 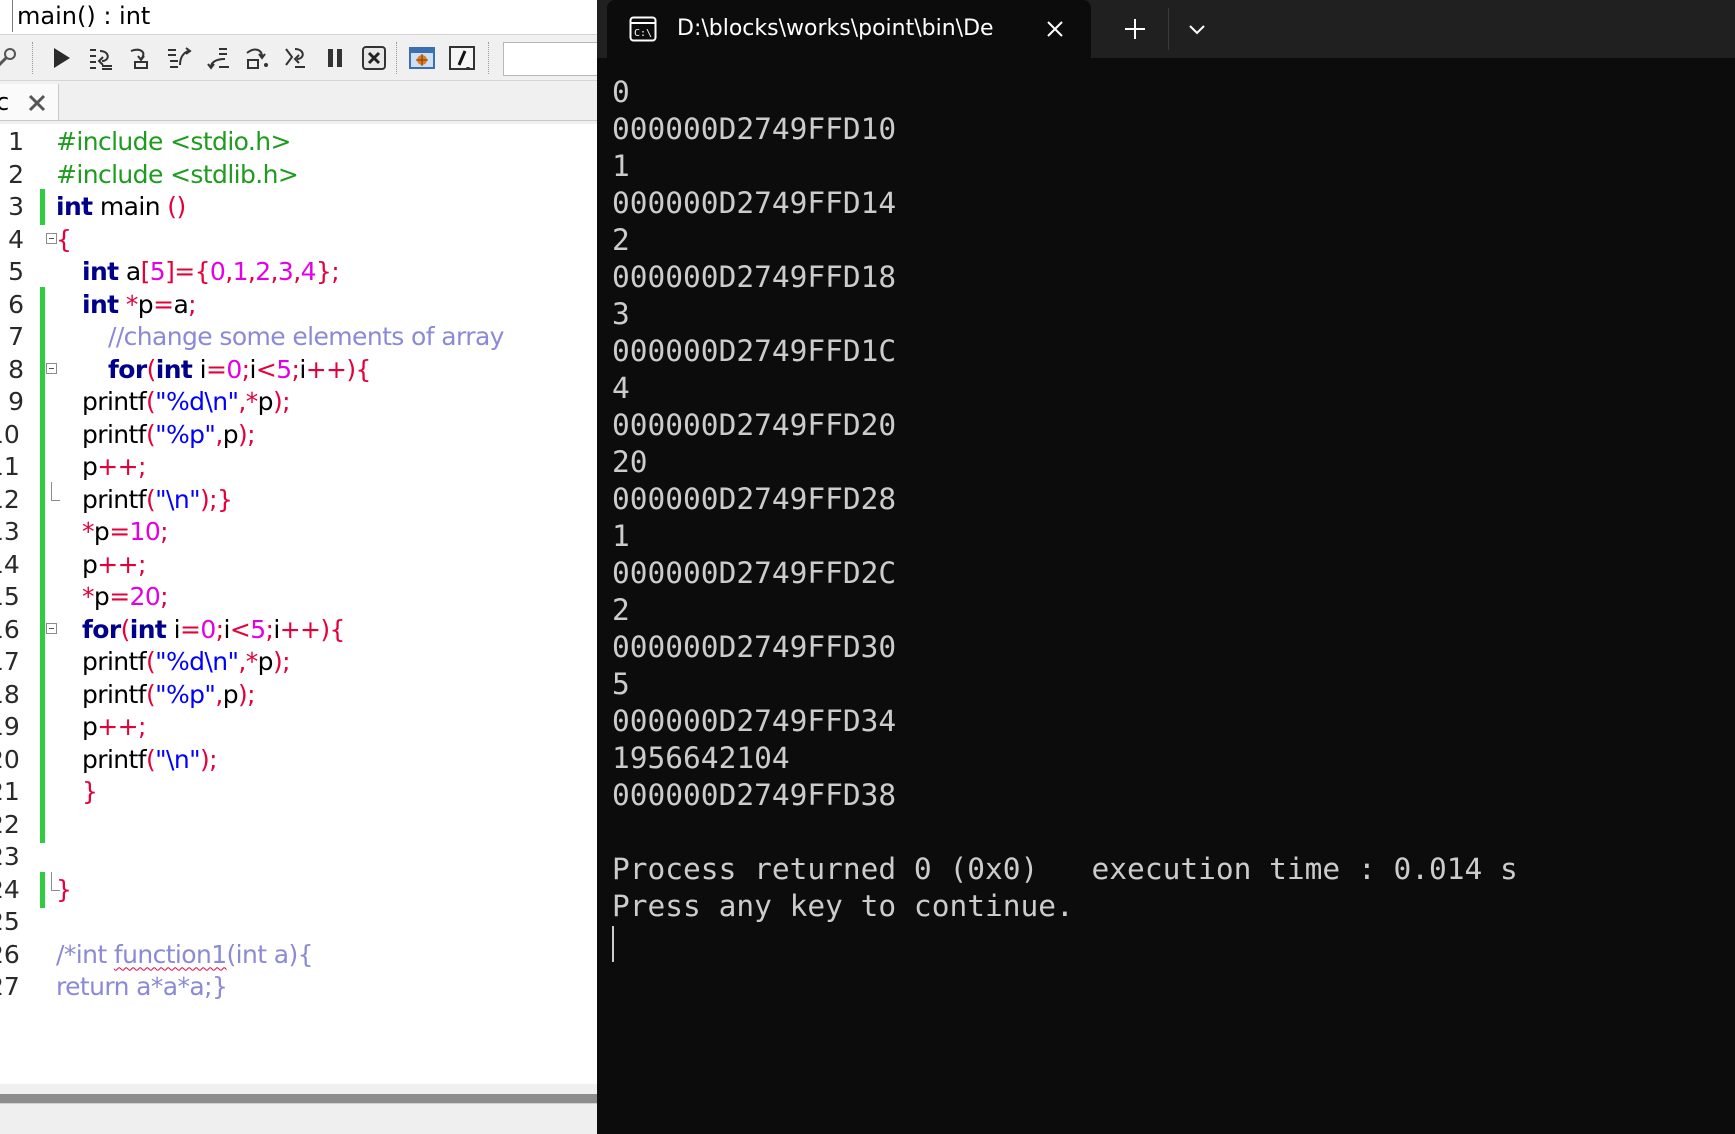 I want to click on code-line: 21}, so click(x=298, y=792).